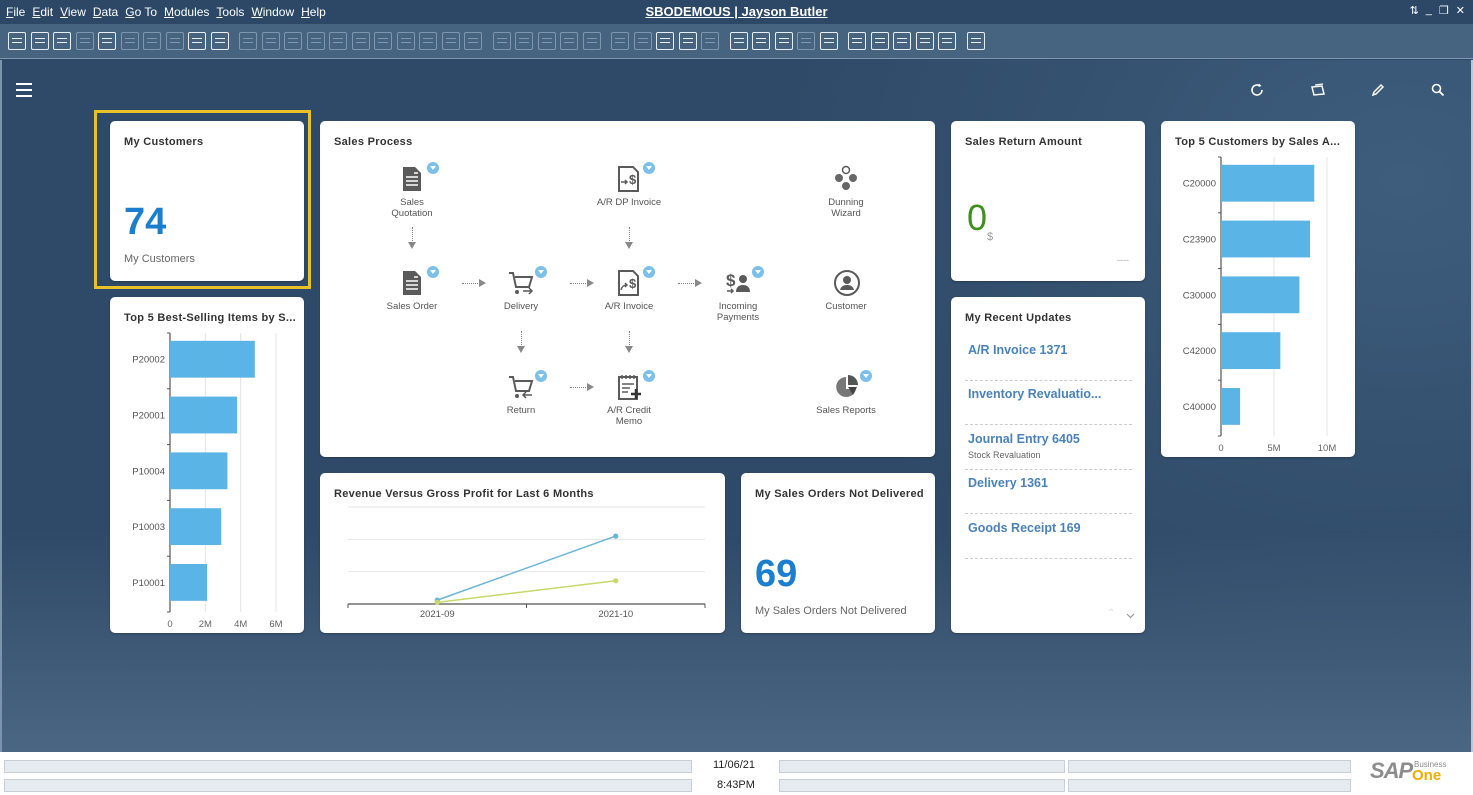 Image resolution: width=1473 pixels, height=795 pixels. I want to click on x-tick-label: 5M, so click(1273, 448).